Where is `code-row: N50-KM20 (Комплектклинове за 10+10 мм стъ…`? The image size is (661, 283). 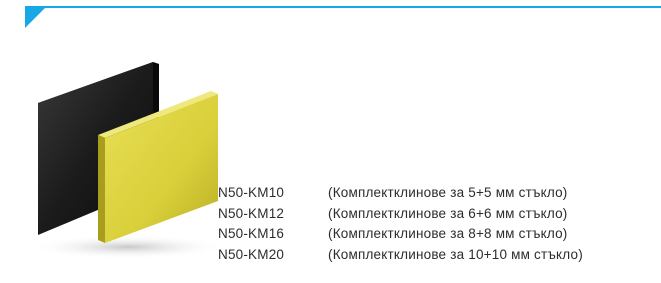 code-row: N50-KM20 (Комплектклинове за 10+10 мм стъ… is located at coordinates (400, 255).